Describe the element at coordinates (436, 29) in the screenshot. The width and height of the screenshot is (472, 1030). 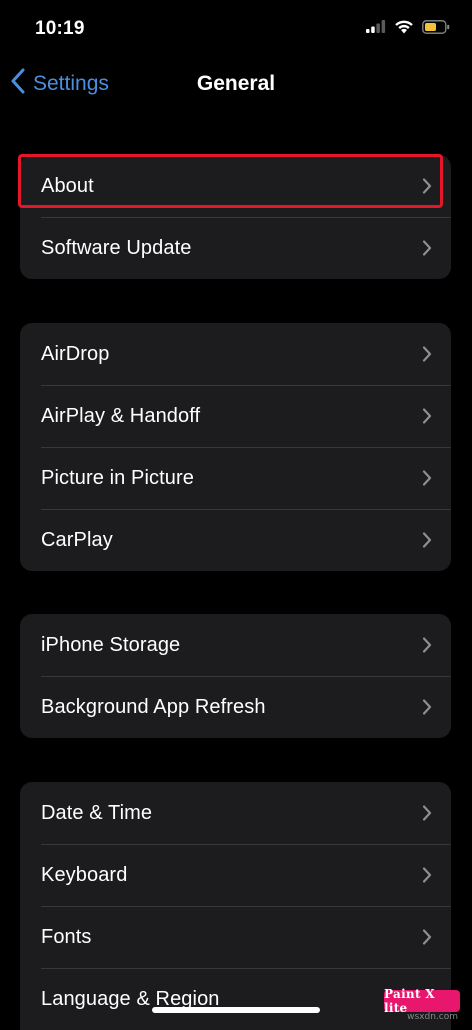
I see `battery-icon` at that location.